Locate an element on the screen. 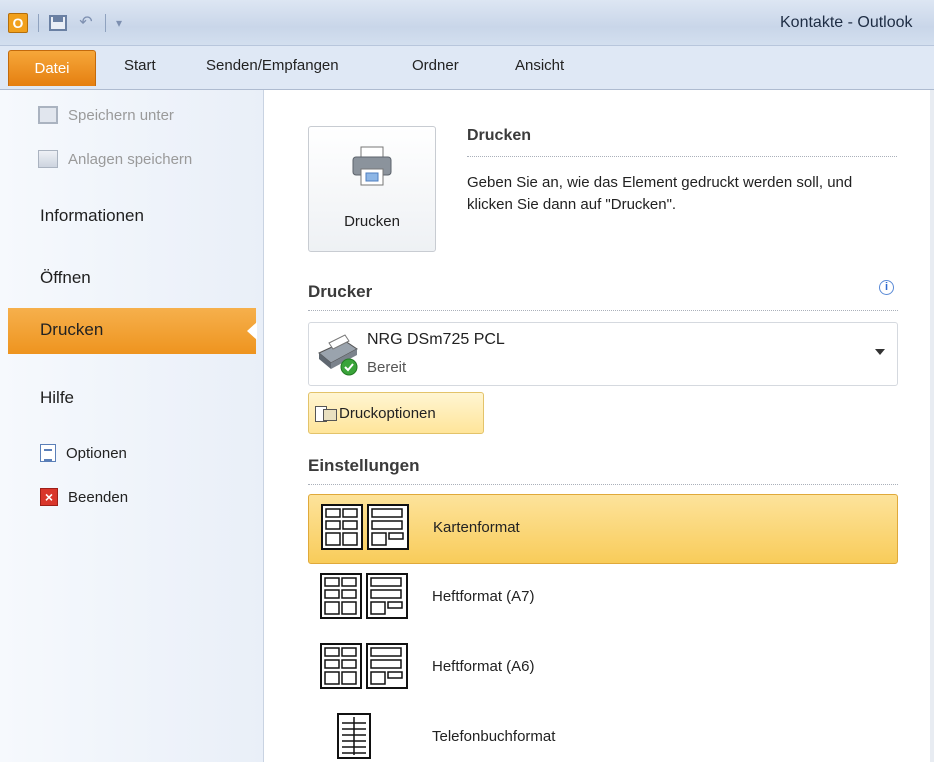 Image resolution: width=934 pixels, height=762 pixels. format-label: Heftformat (A7) is located at coordinates (483, 596).